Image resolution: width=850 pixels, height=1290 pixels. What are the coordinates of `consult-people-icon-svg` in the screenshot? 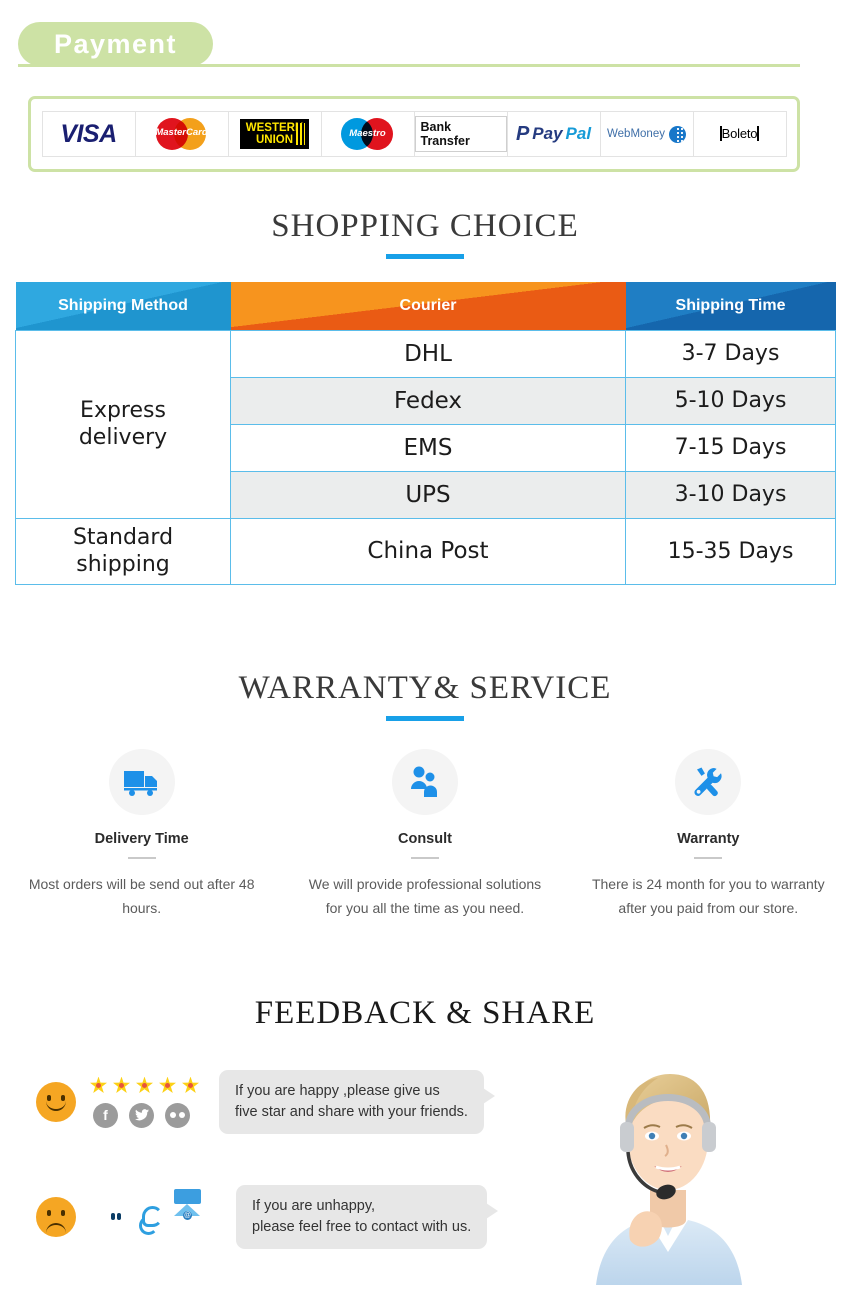 It's located at (423, 781).